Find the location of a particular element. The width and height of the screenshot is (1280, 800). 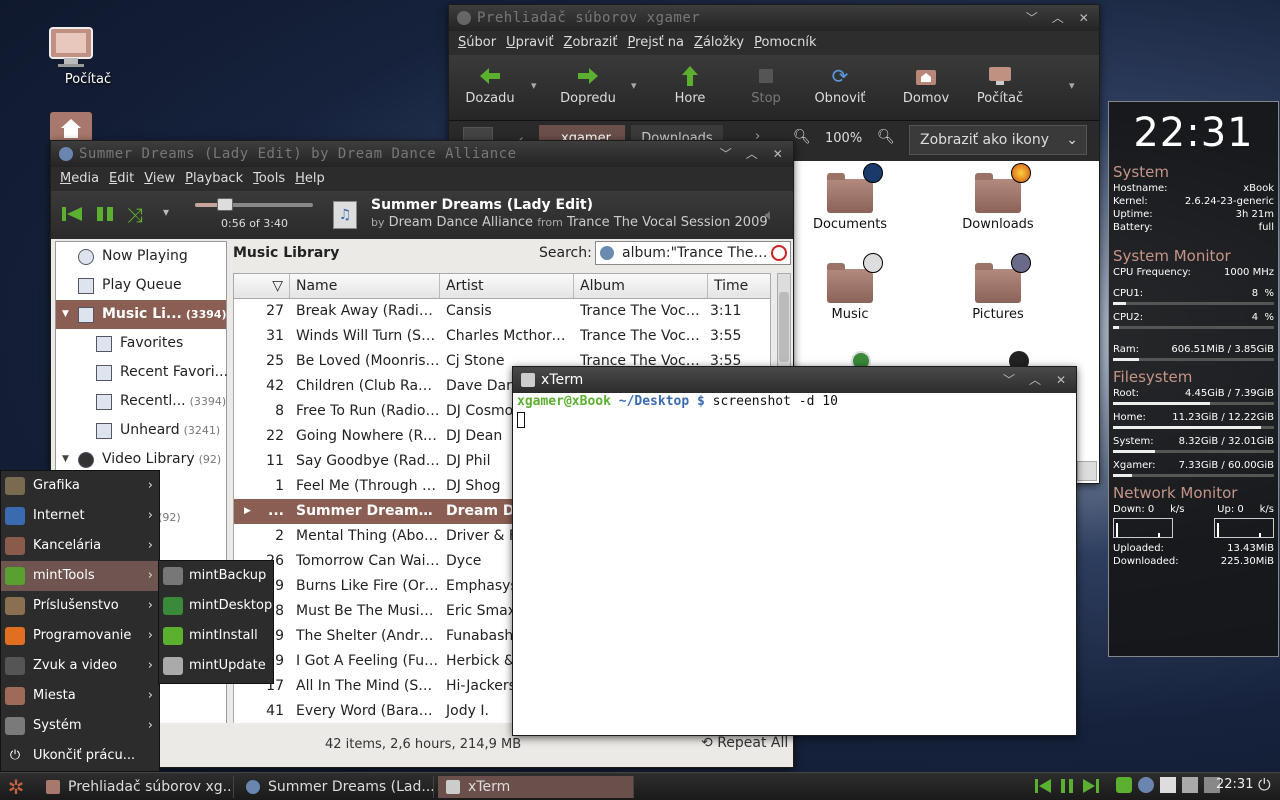

sort-column-header: ▽ is located at coordinates (262, 286).